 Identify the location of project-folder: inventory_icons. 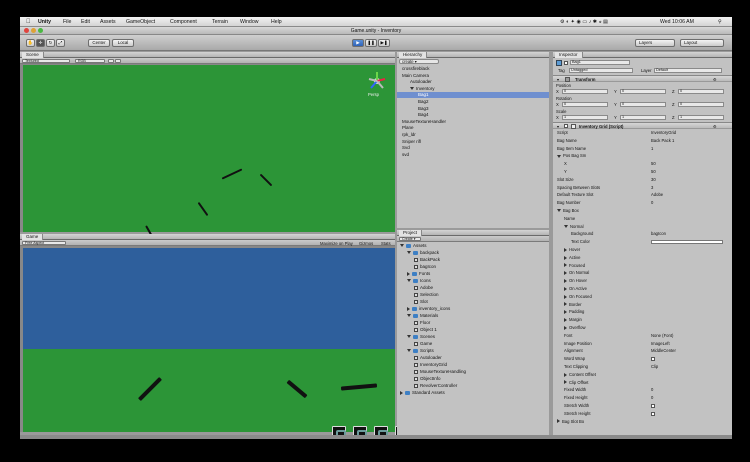
(473, 309).